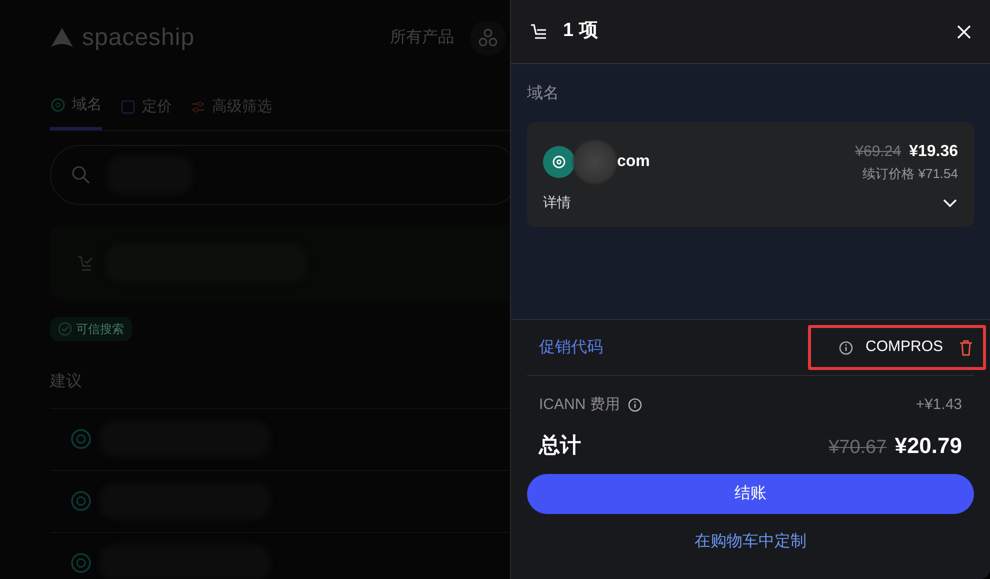 This screenshot has width=990, height=579. What do you see at coordinates (857, 447) in the screenshot?
I see `original-total: ¥70.67` at bounding box center [857, 447].